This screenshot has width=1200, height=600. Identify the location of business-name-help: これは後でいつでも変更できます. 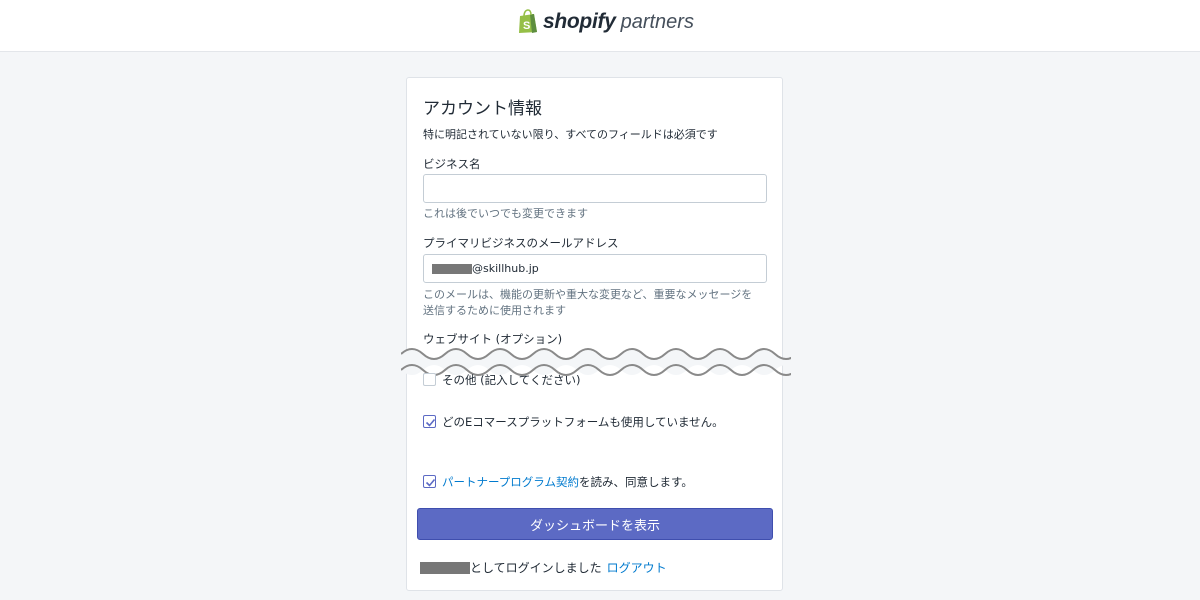
(505, 213).